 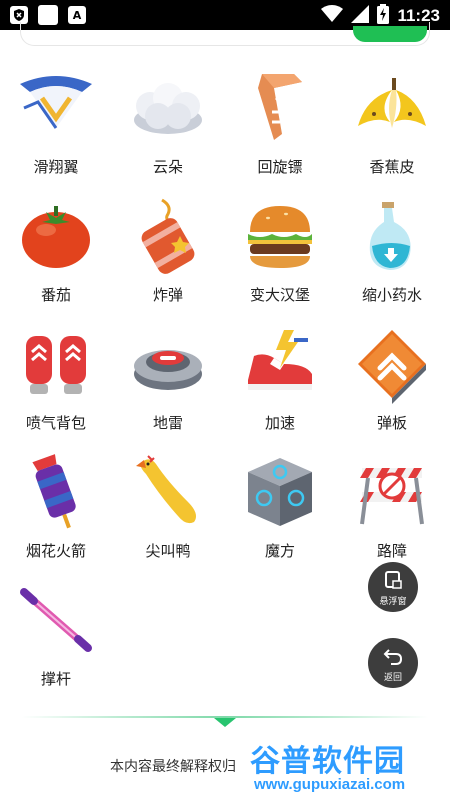 I want to click on item-label: 香蕉皮, so click(x=392, y=167).